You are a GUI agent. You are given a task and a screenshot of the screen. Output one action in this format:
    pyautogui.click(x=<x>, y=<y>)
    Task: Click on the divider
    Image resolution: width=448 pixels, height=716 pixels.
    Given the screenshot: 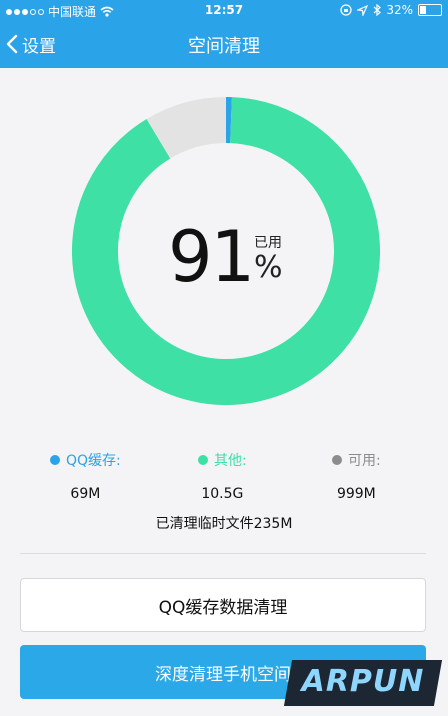 What is the action you would take?
    pyautogui.click(x=223, y=553)
    